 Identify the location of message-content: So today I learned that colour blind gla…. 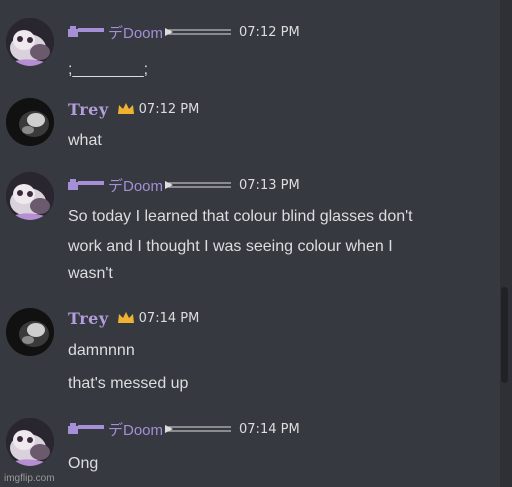
(283, 245).